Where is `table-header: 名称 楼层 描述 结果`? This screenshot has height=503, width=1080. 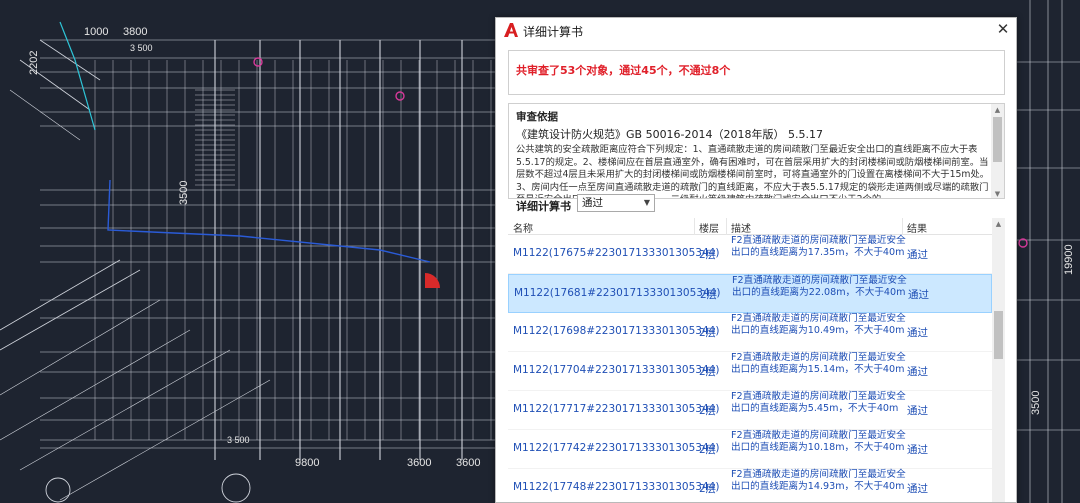
table-header: 名称 楼层 描述 结果 is located at coordinates (750, 226).